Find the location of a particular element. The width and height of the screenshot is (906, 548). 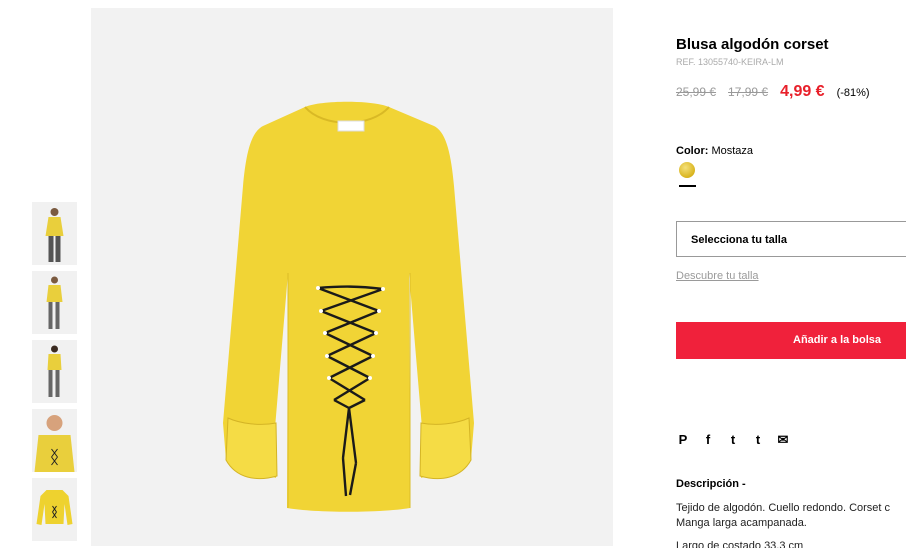

price-row: 25,99 € 17,99 € 4,99 € (-81%) is located at coordinates (773, 92).